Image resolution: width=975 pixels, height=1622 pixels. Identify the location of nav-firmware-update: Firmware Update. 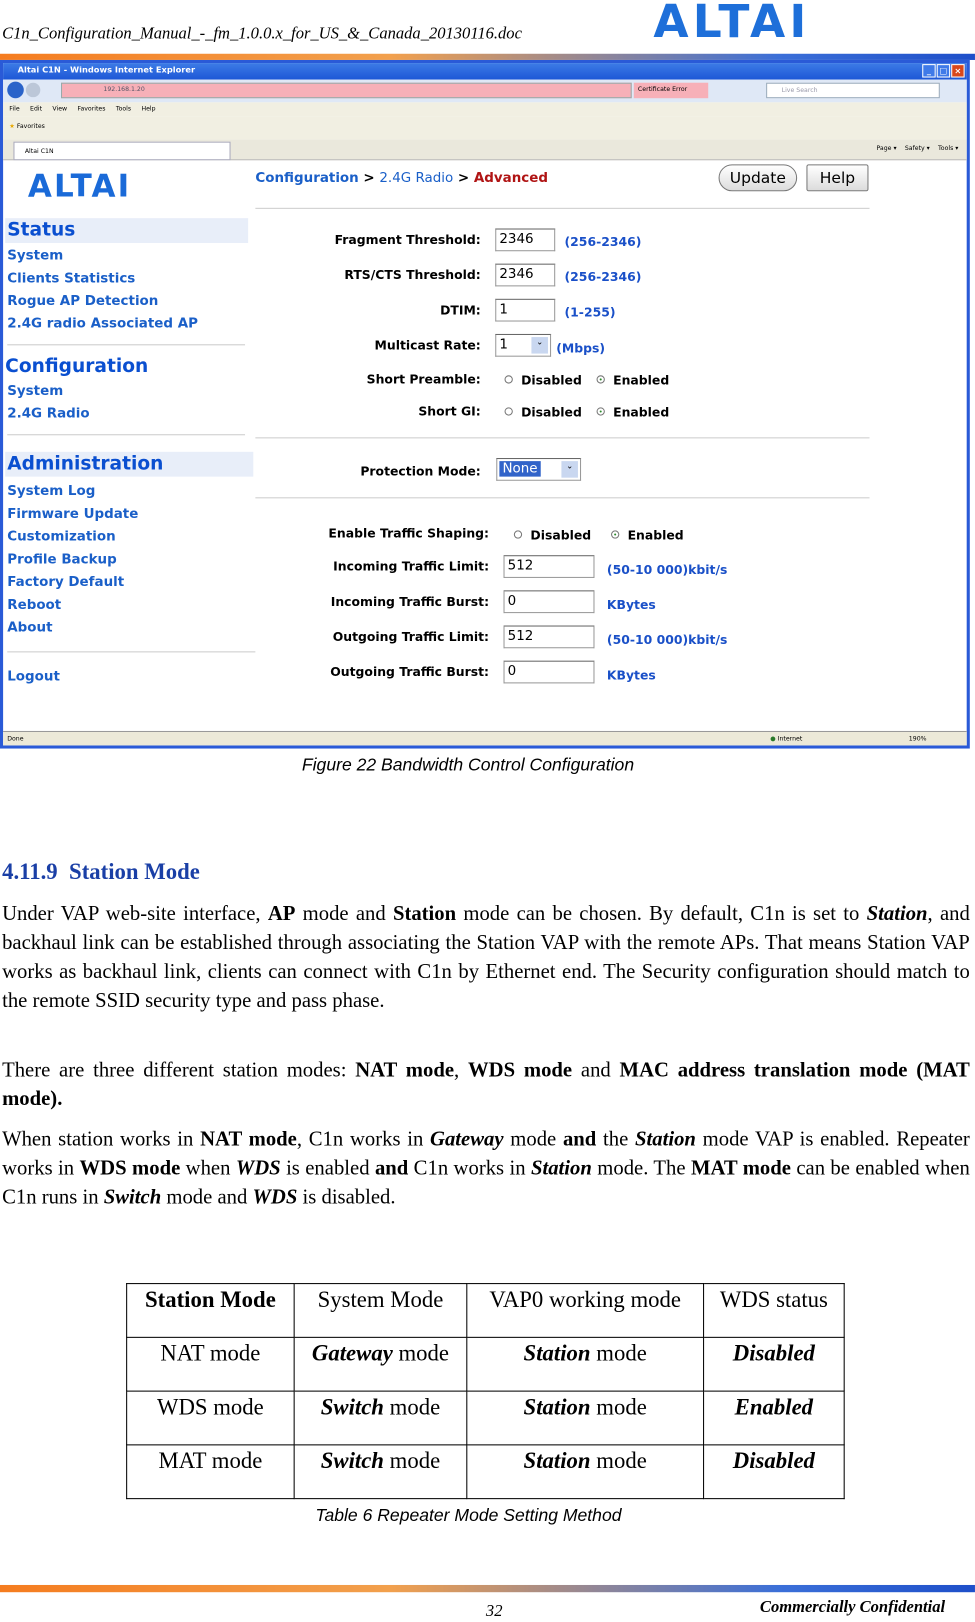
(72, 515).